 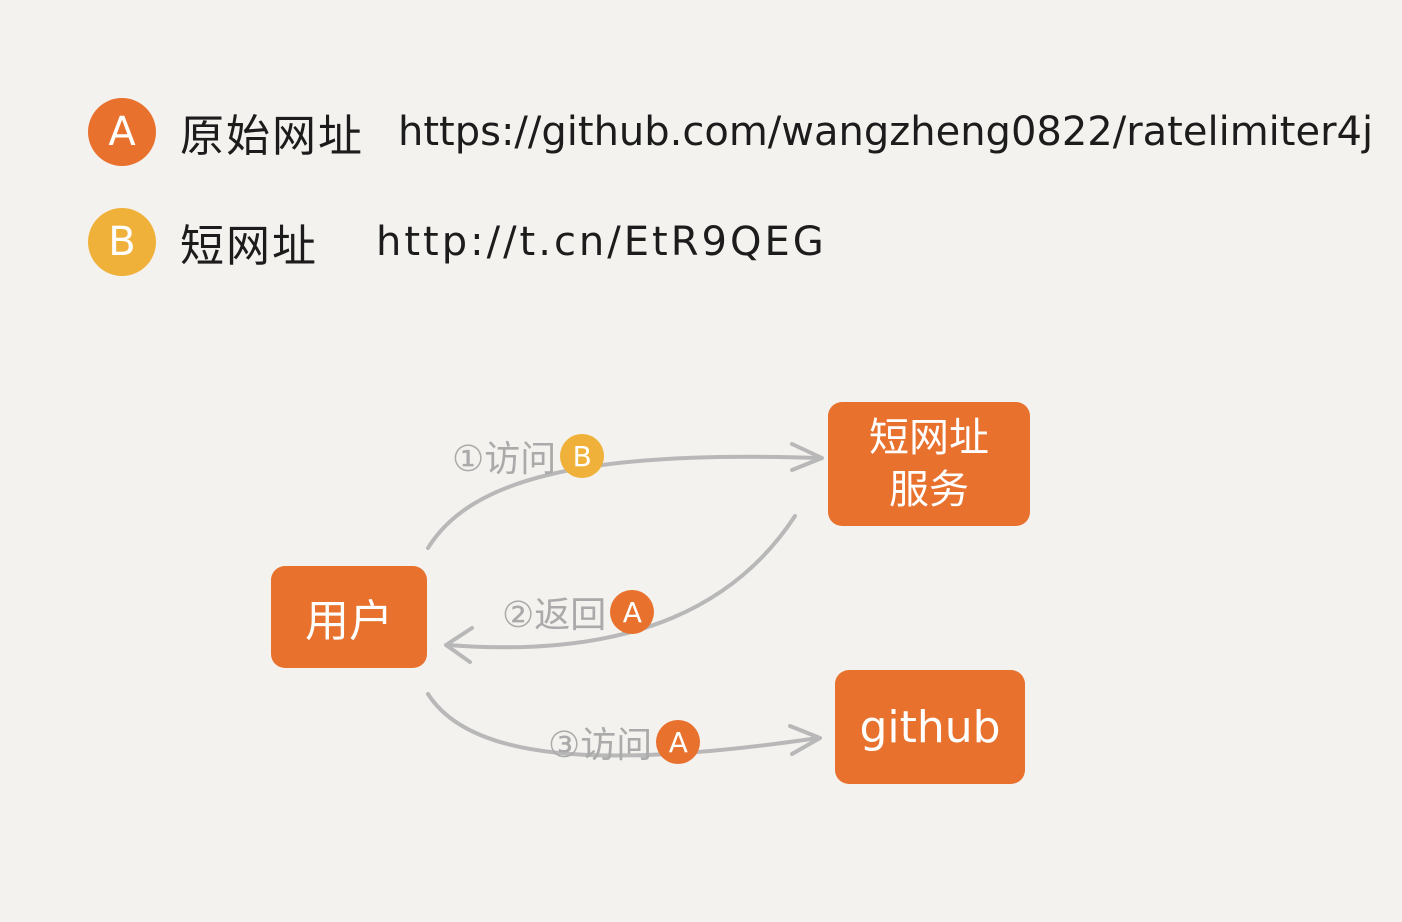 What do you see at coordinates (600, 745) in the screenshot?
I see `step3-text: ③访问` at bounding box center [600, 745].